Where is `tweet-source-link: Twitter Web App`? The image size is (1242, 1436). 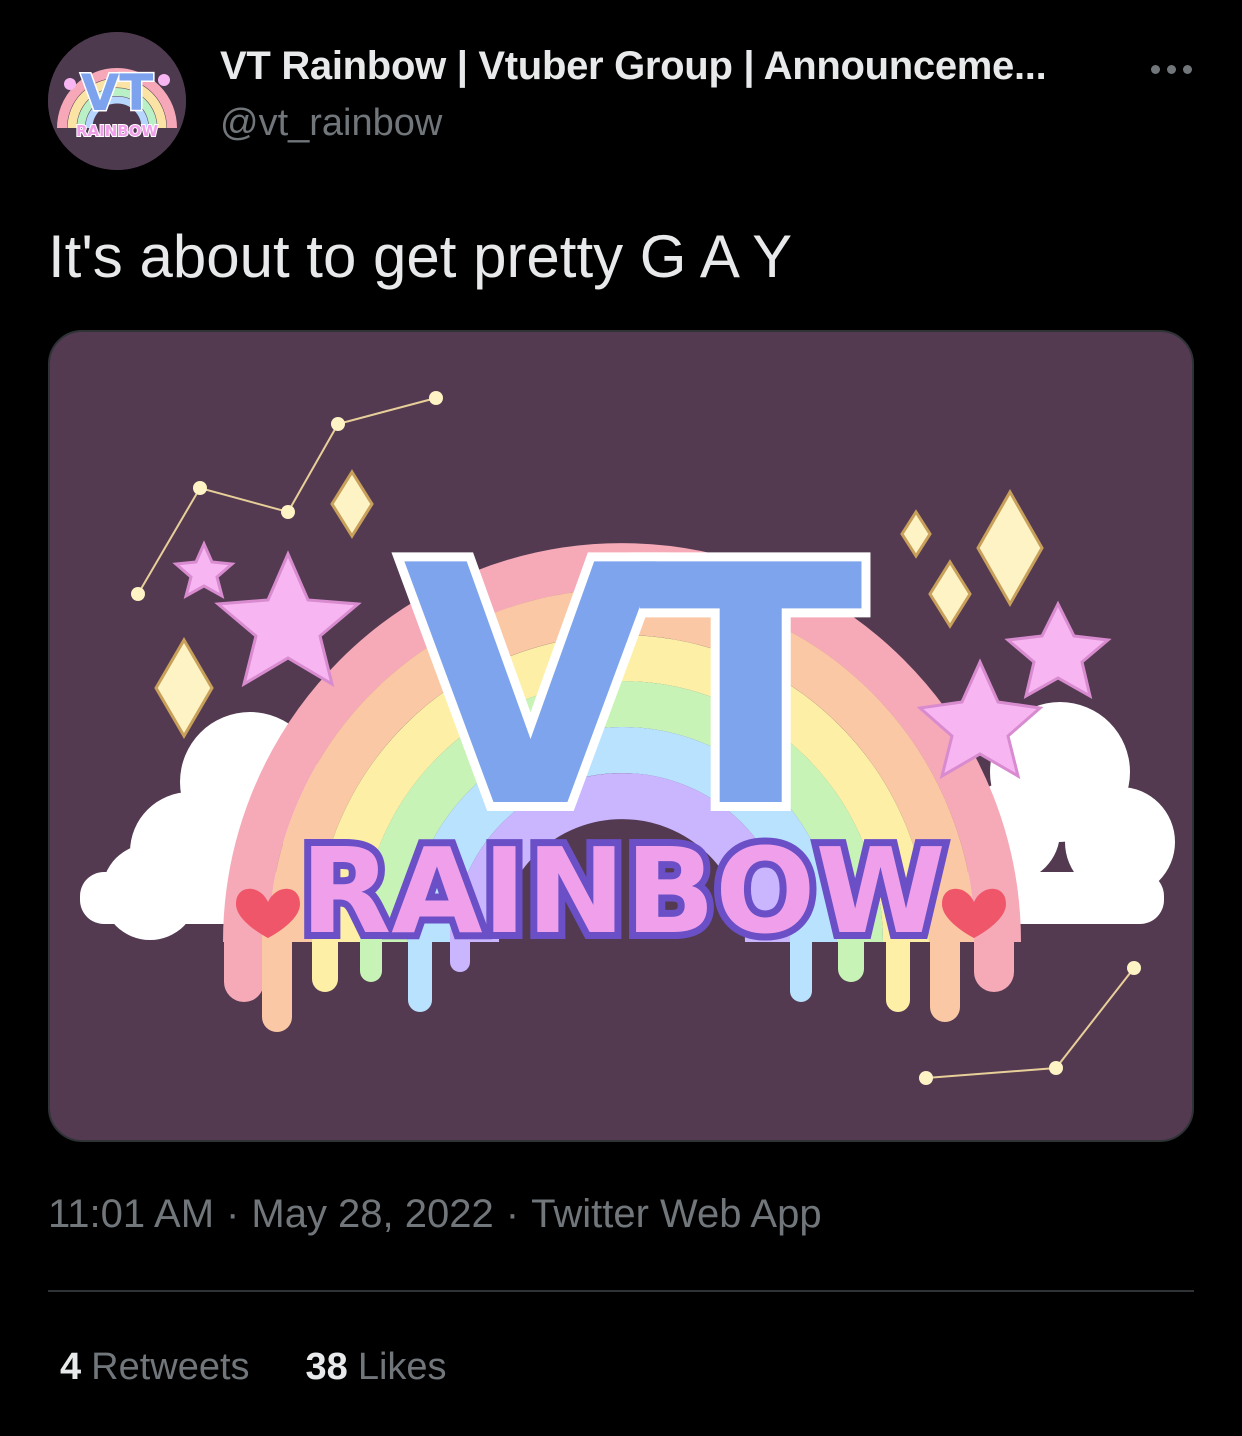 tweet-source-link: Twitter Web App is located at coordinates (676, 1214).